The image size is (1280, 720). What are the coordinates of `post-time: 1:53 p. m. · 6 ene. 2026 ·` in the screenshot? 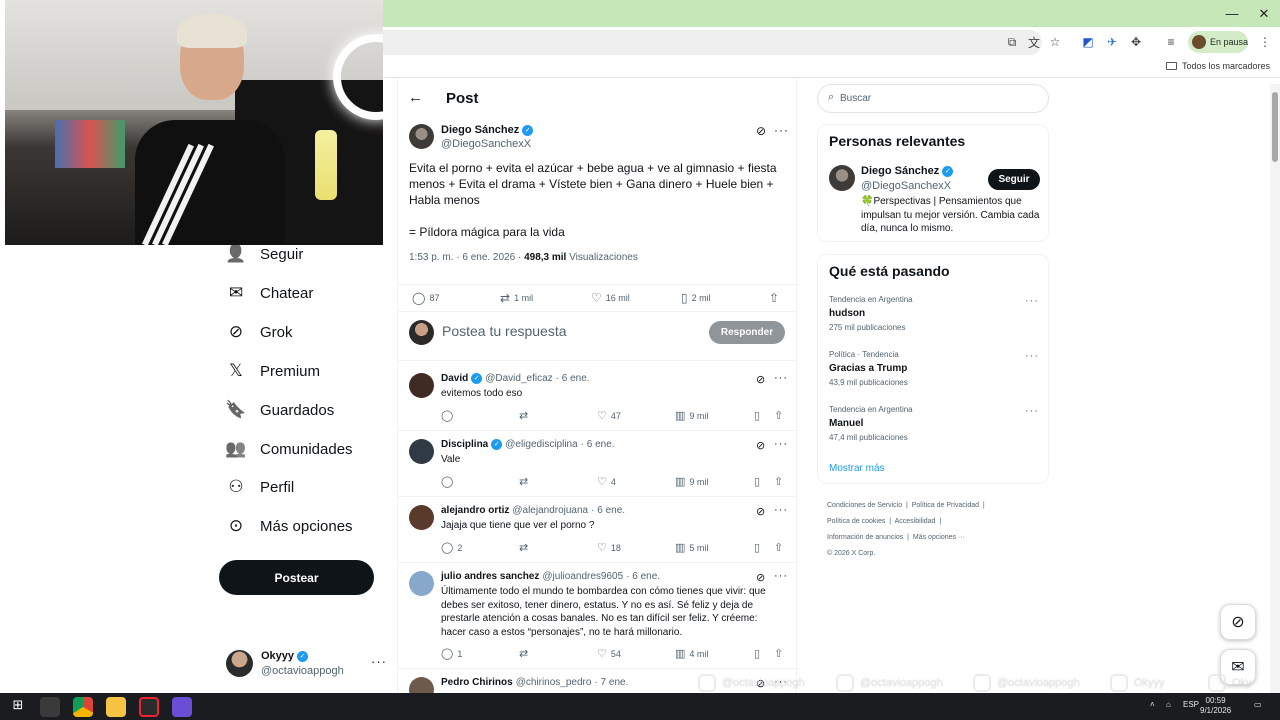 It's located at (466, 257).